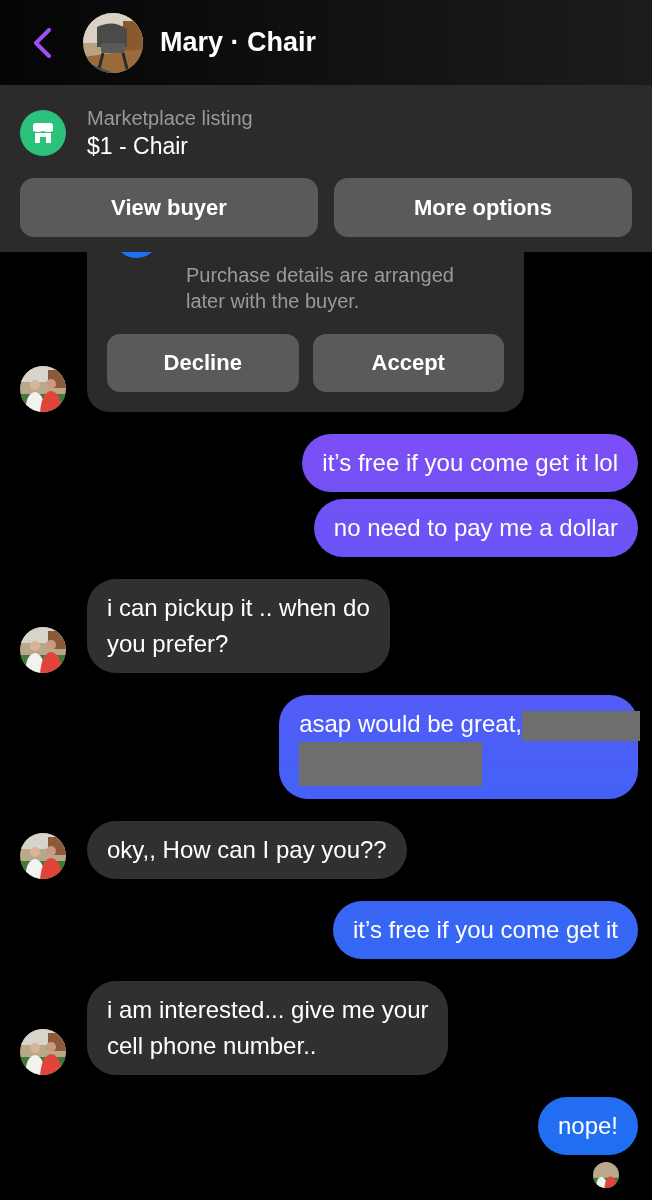  I want to click on message-bubble: i can pickup it .. when do you prefer?, so click(238, 626).